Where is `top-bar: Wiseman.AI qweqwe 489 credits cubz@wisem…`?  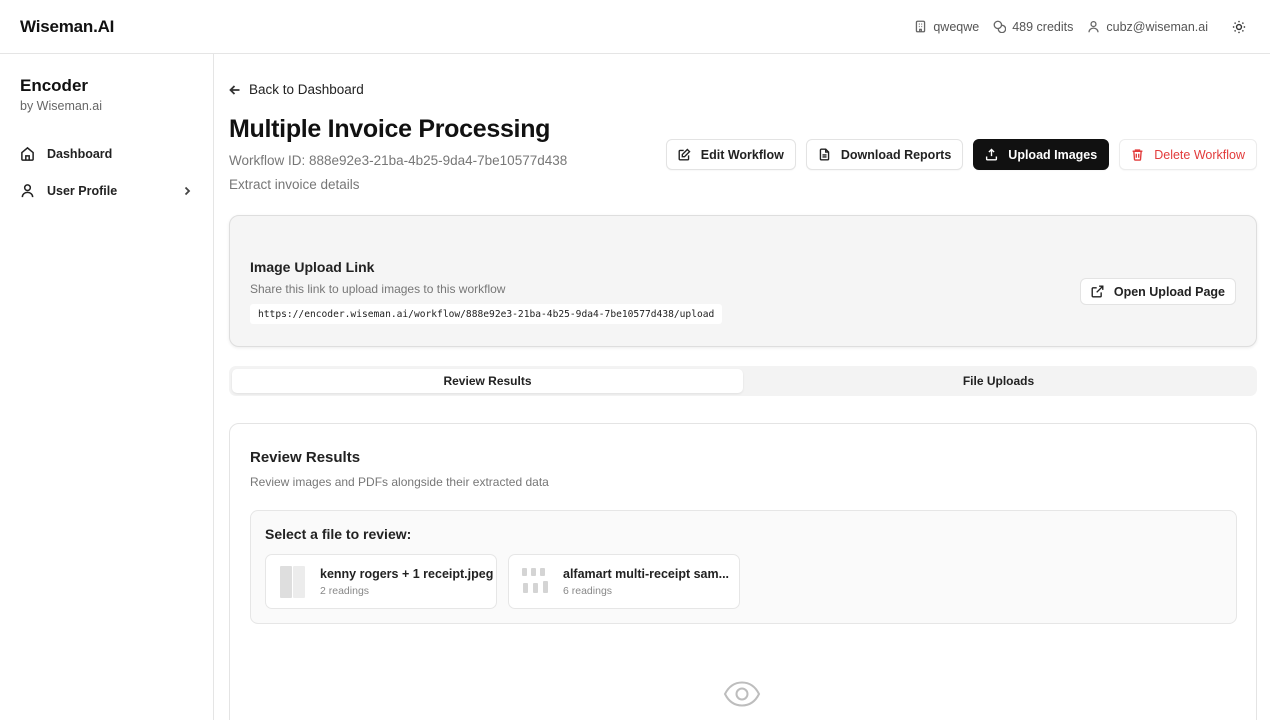 top-bar: Wiseman.AI qweqwe 489 credits cubz@wisem… is located at coordinates (635, 27).